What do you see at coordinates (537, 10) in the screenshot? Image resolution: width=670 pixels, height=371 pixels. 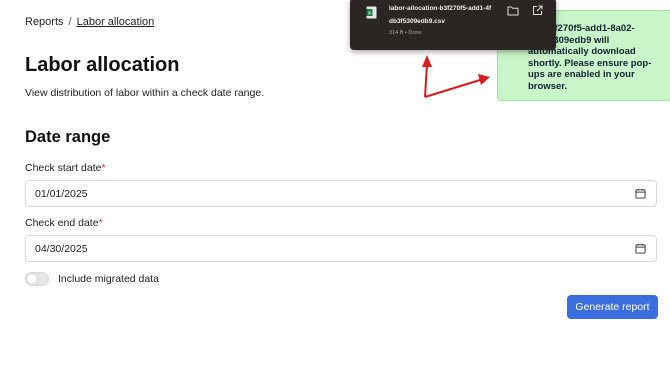 I see `open-external-icon` at bounding box center [537, 10].